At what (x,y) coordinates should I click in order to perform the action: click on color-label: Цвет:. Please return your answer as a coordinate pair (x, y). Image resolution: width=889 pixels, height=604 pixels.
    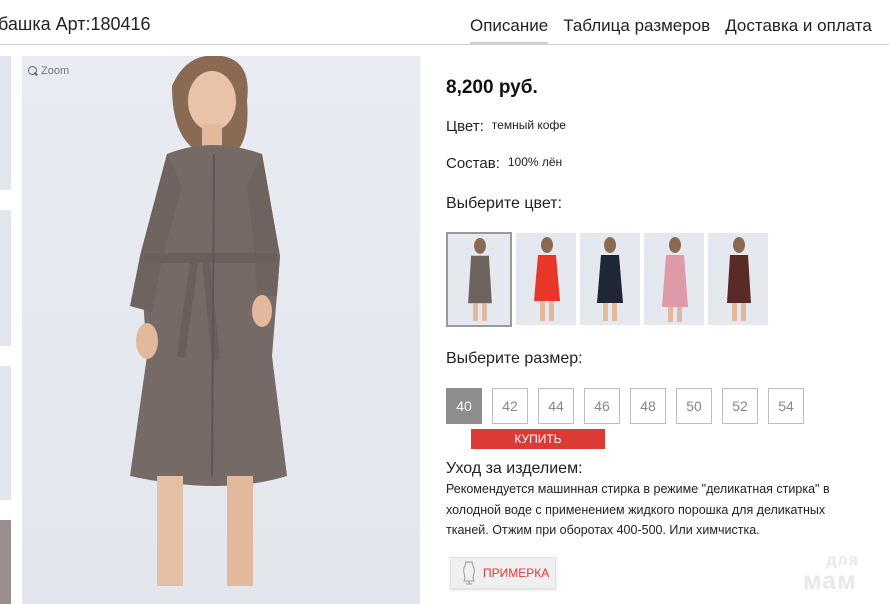
    Looking at the image, I should click on (465, 126).